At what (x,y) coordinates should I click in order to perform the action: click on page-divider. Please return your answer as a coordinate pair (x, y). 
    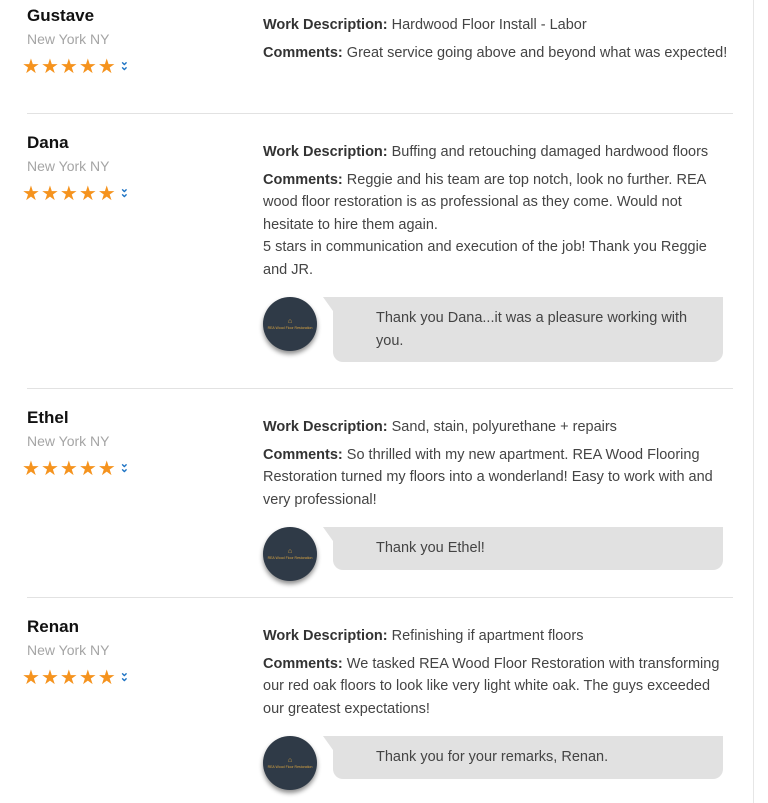
    Looking at the image, I should click on (753, 401).